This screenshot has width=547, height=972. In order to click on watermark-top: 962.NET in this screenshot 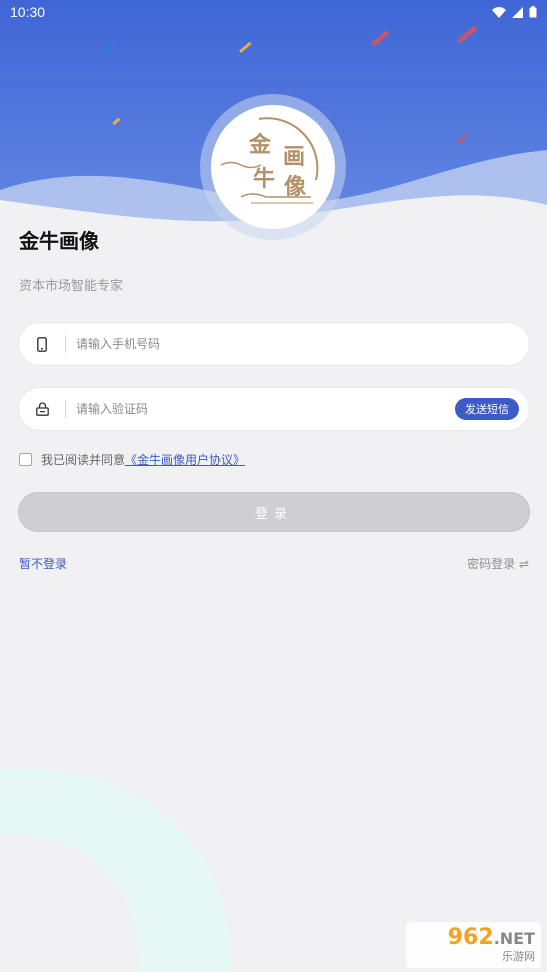, I will do `click(491, 937)`.